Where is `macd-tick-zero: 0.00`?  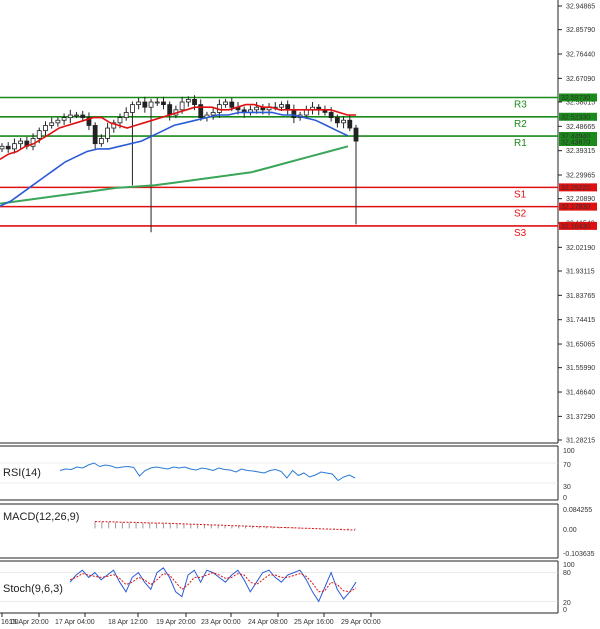 macd-tick-zero: 0.00 is located at coordinates (570, 530).